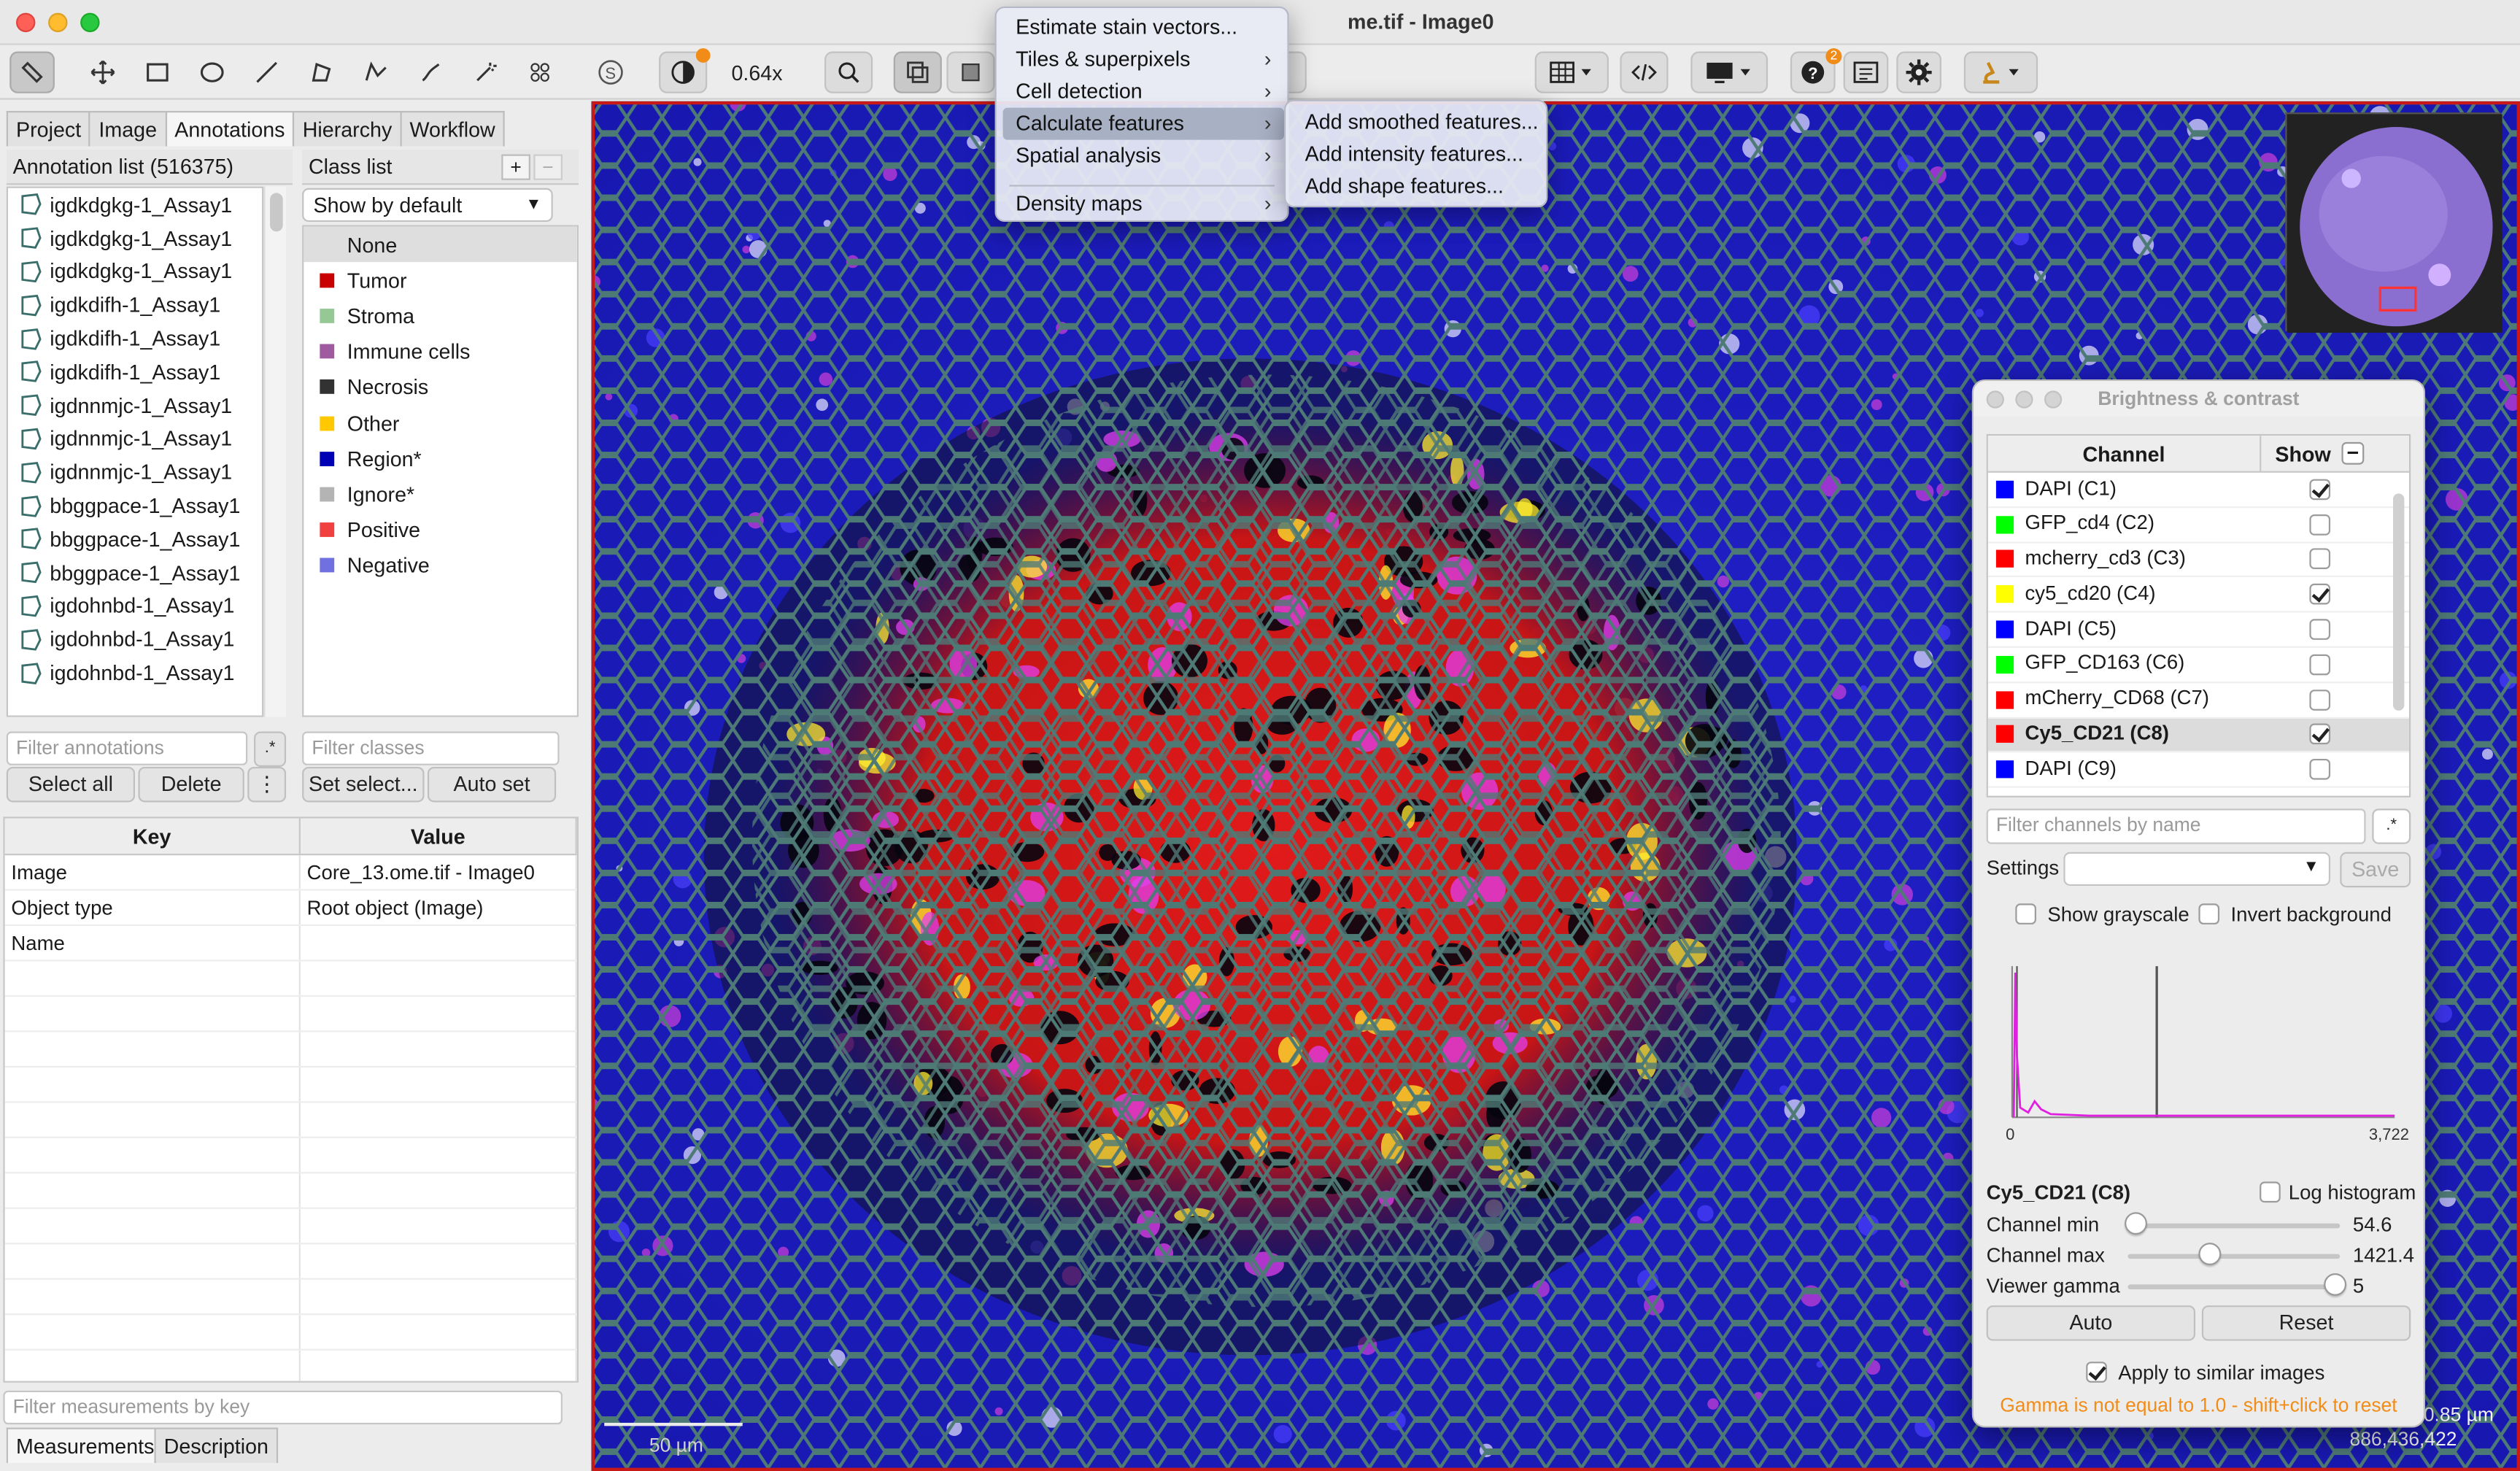  I want to click on log-button, so click(1866, 72).